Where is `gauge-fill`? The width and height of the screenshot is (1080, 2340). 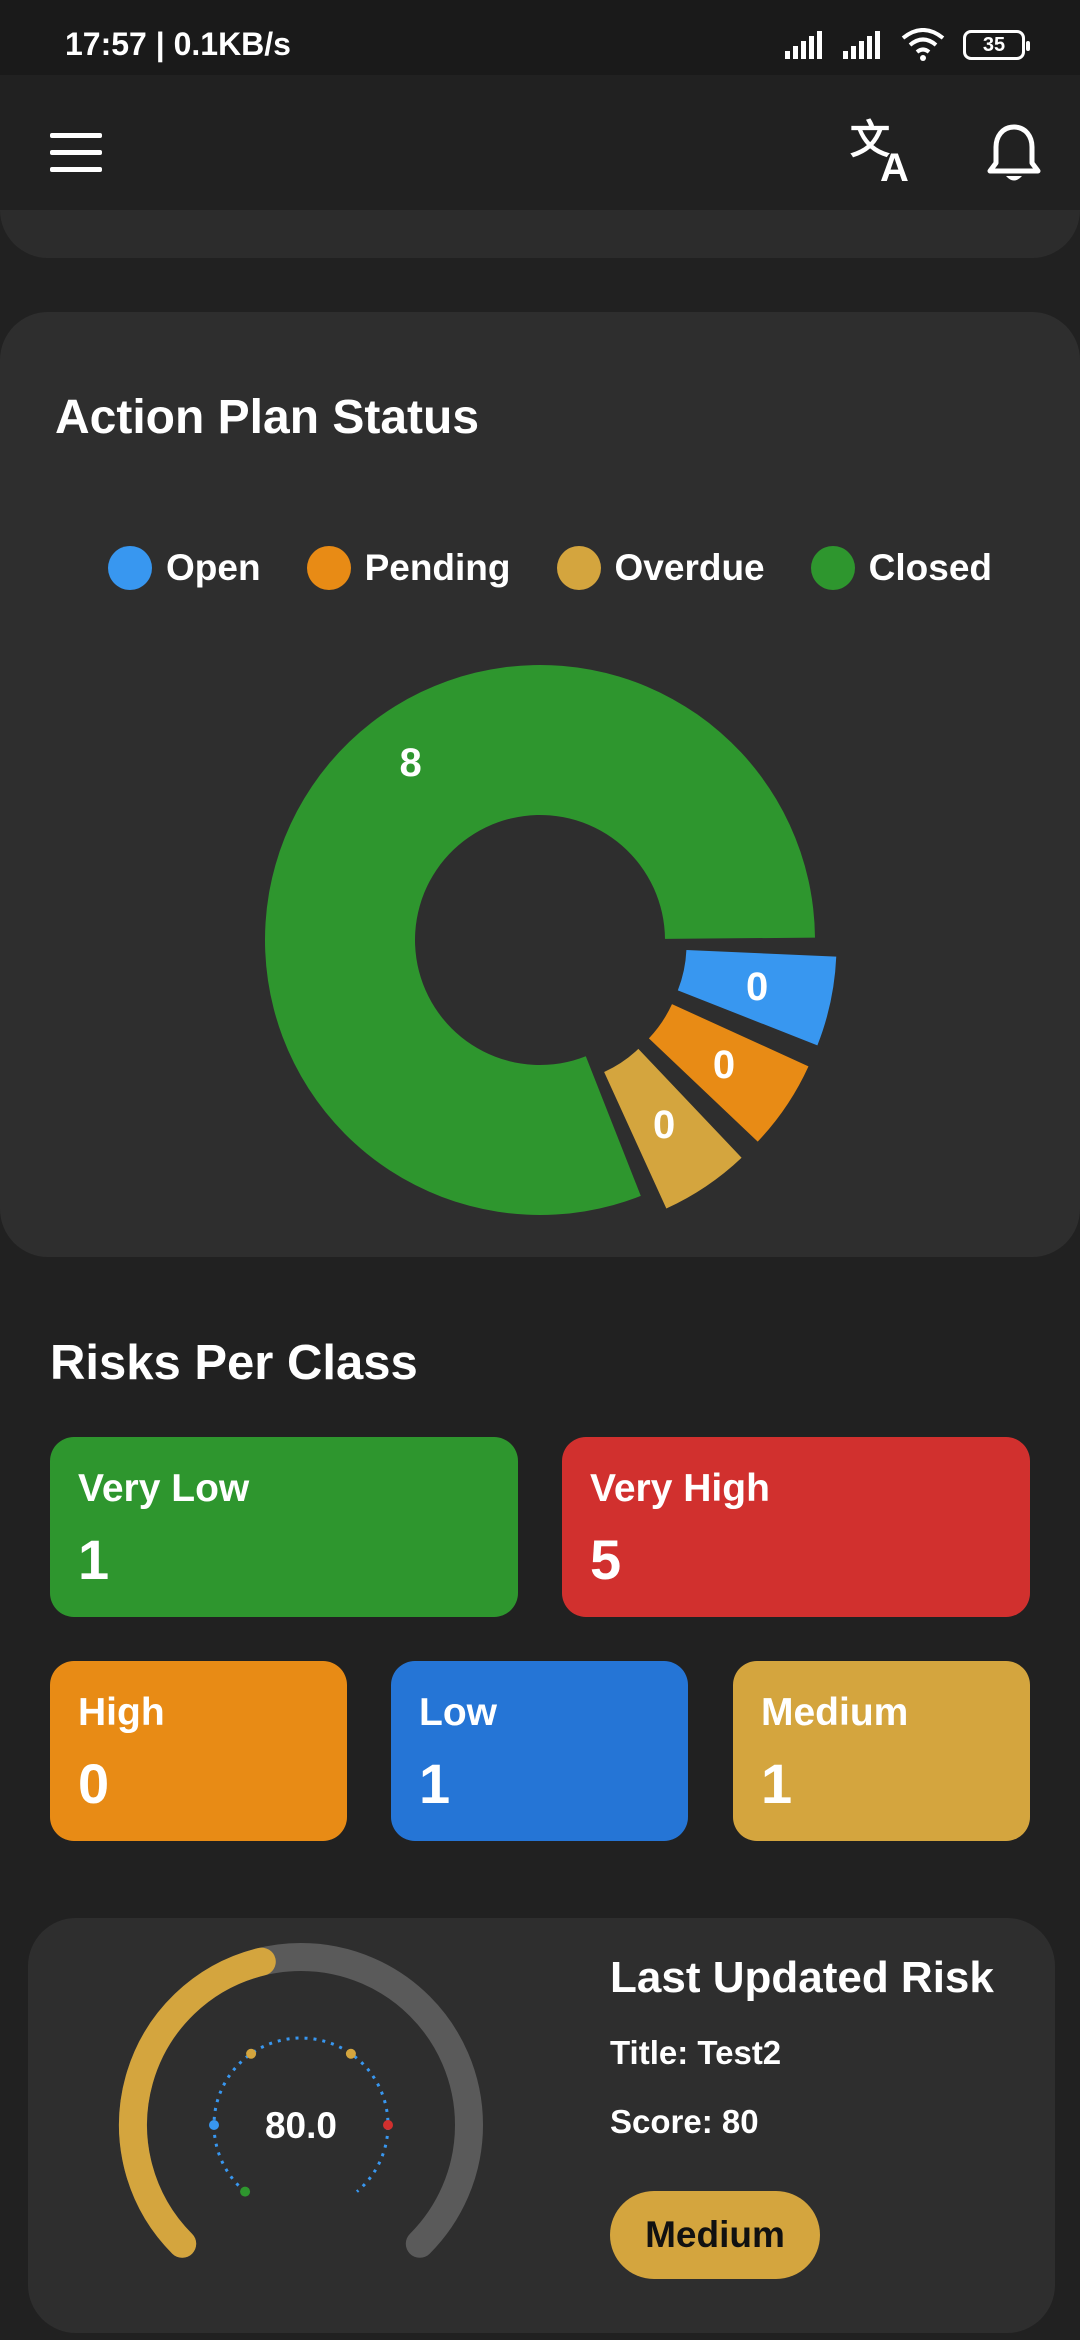
gauge-fill is located at coordinates (197, 2102).